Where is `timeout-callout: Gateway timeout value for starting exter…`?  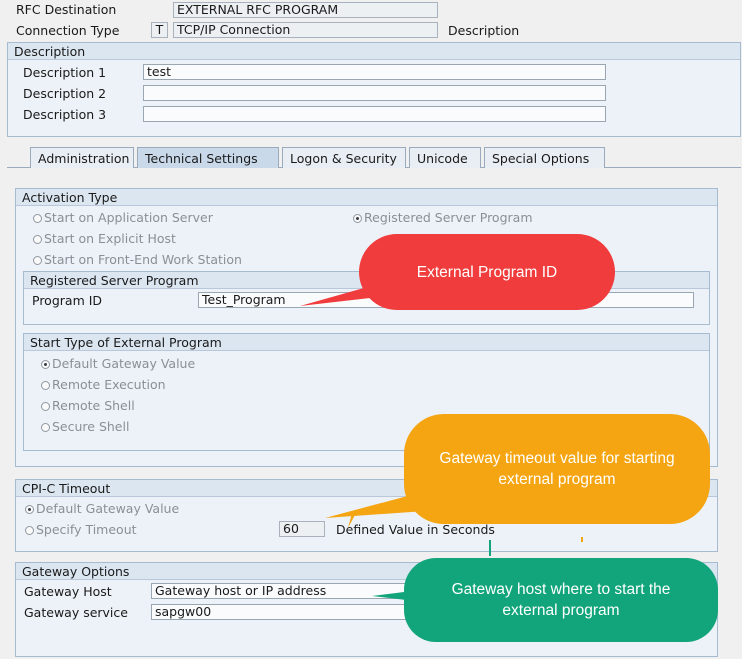
timeout-callout: Gateway timeout value for starting exter… is located at coordinates (557, 469).